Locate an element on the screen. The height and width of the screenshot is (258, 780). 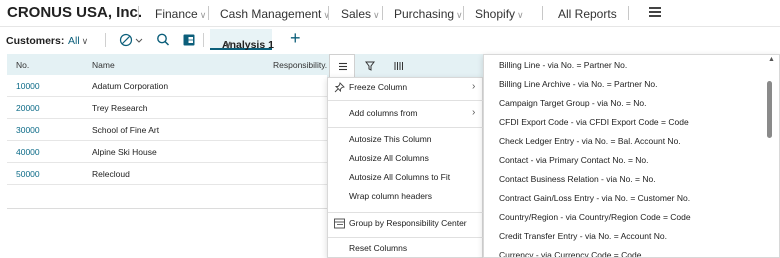
menu-icon is located at coordinates (342, 65).